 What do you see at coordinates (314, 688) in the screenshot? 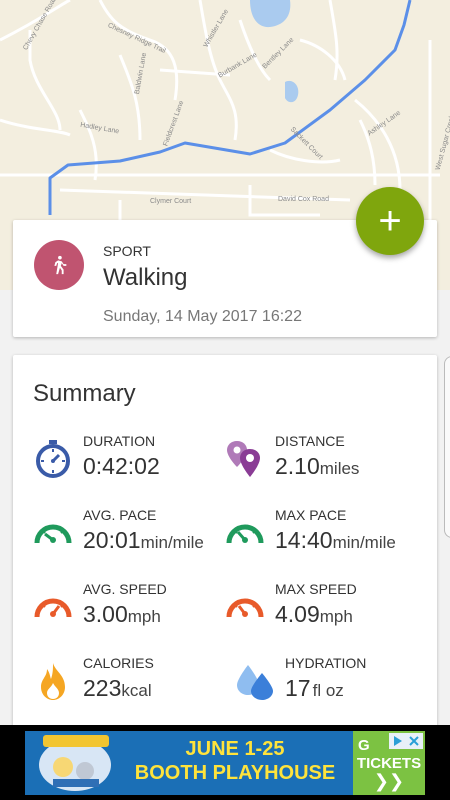
I see `hydration-value: 17 fl oz` at bounding box center [314, 688].